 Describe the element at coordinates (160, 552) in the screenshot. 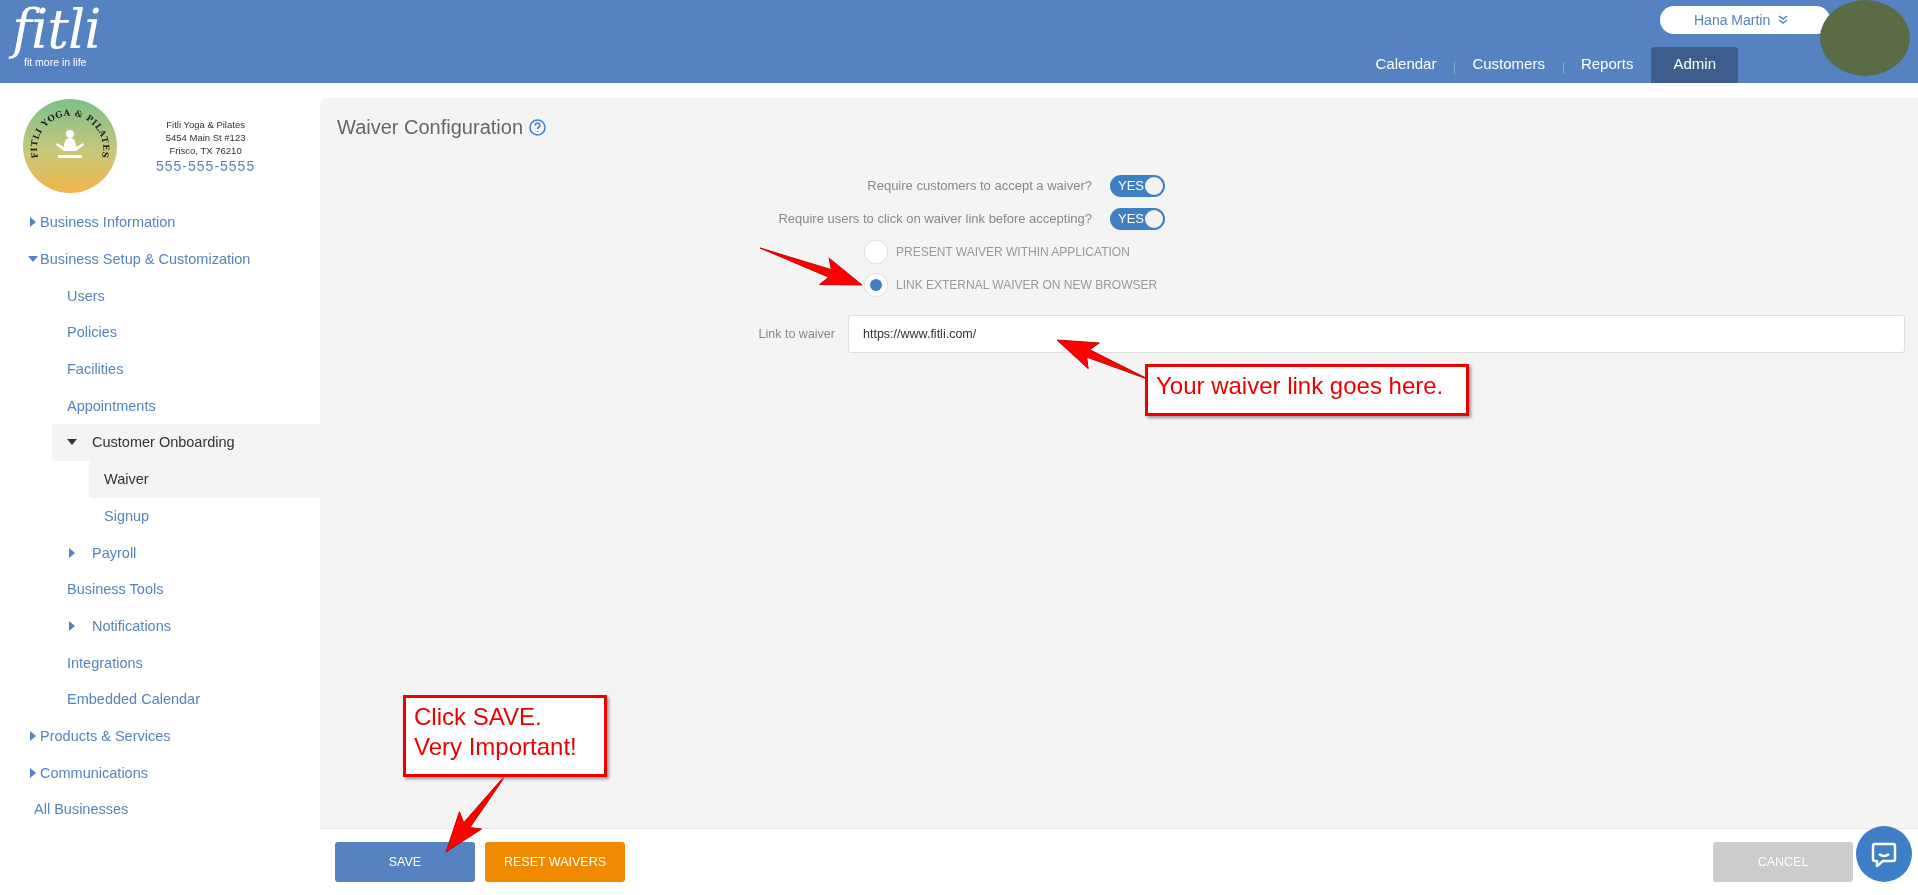

I see `sidebar-item: Payroll` at that location.